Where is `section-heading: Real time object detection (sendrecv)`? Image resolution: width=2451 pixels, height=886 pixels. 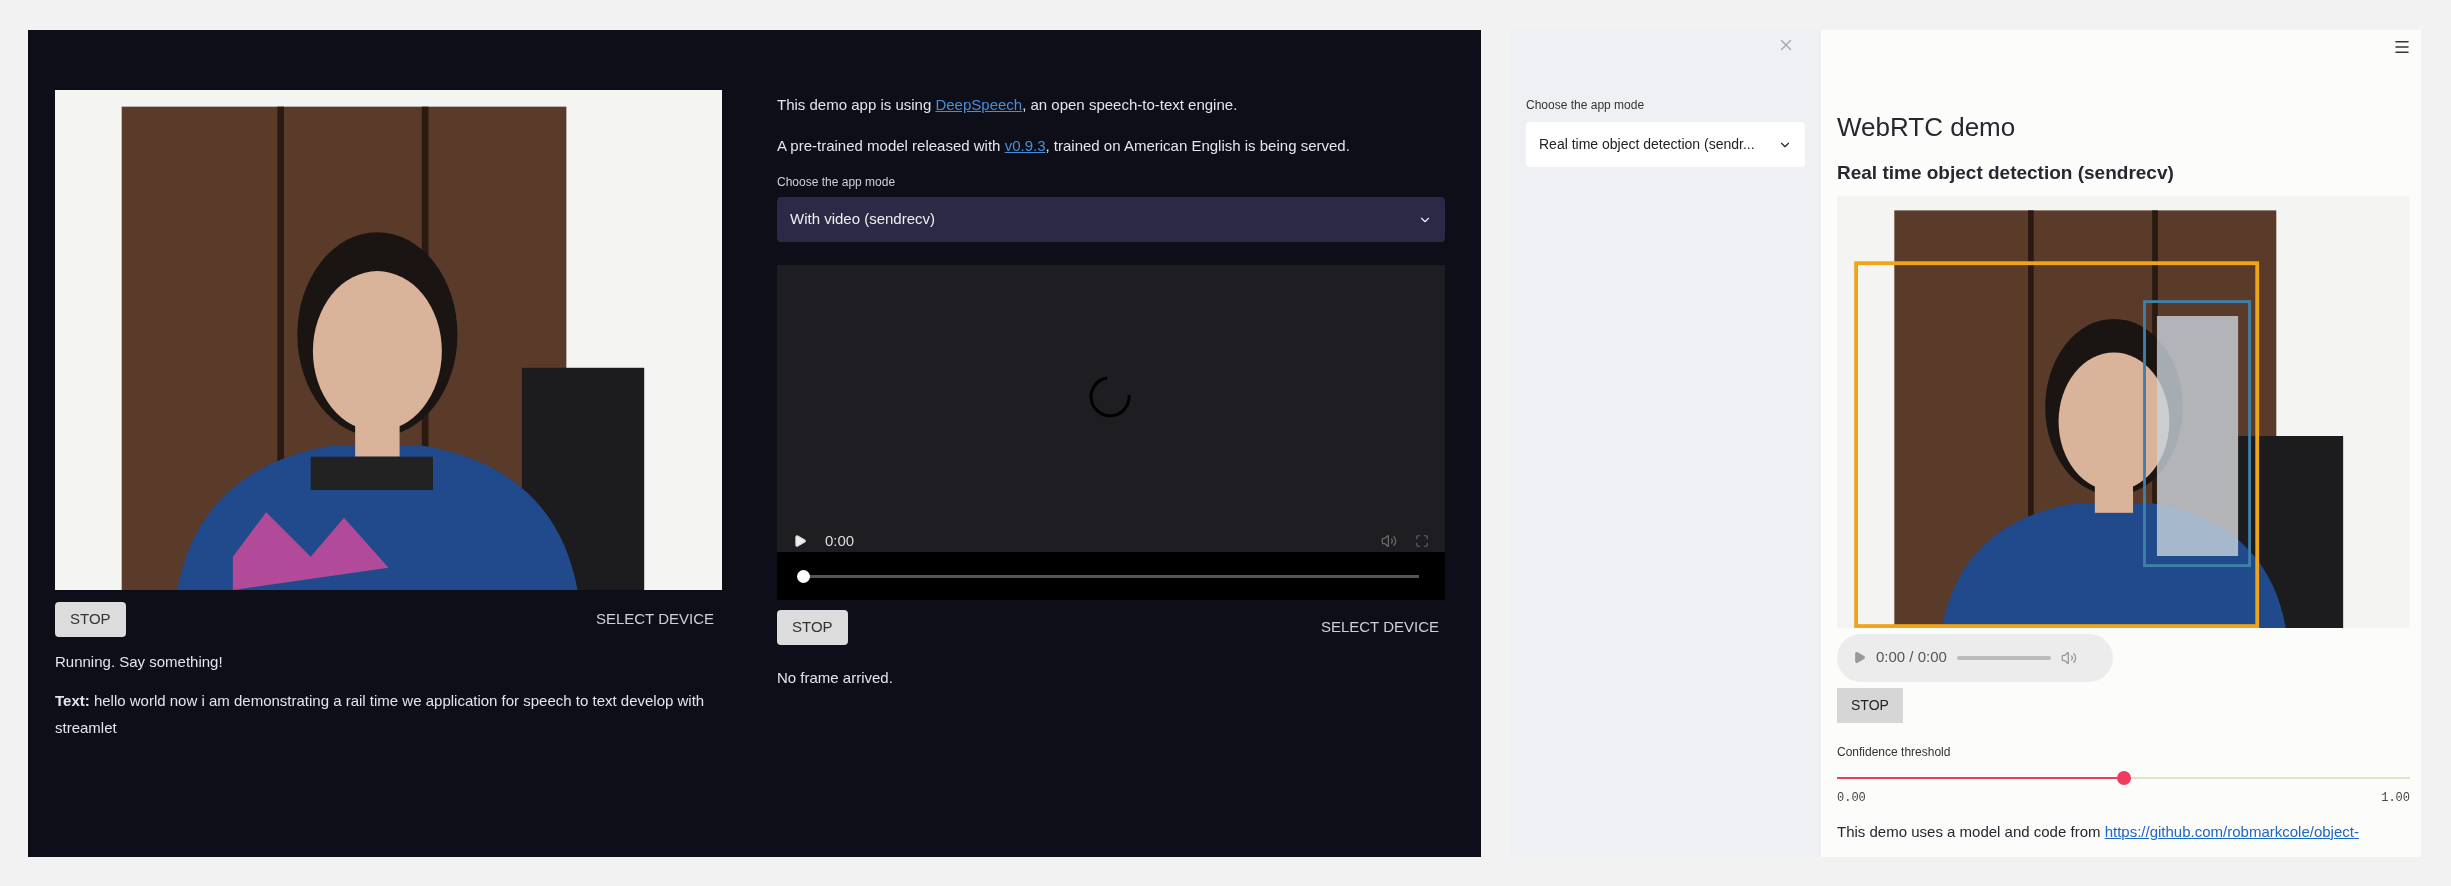
section-heading: Real time object detection (sendrecv) is located at coordinates (2006, 173).